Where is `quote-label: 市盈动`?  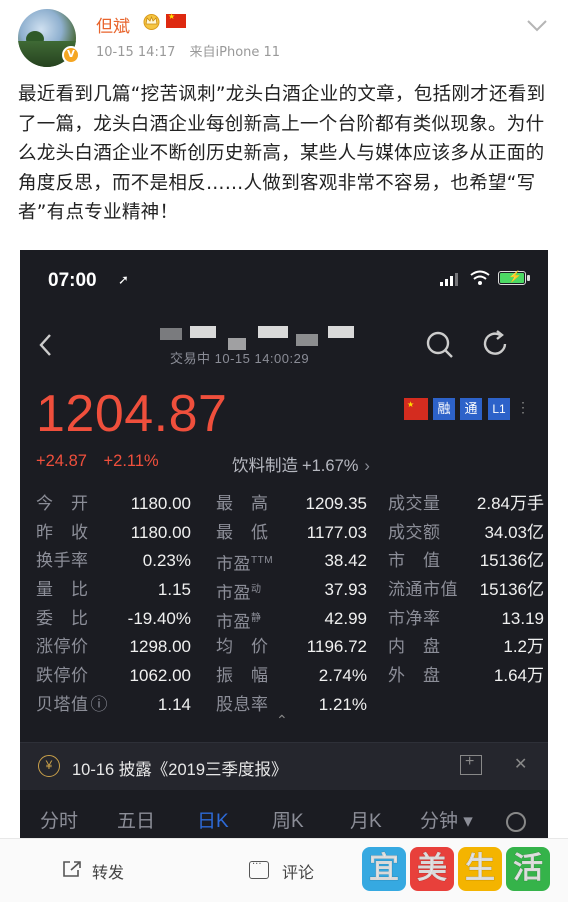
quote-label: 市盈动 is located at coordinates (239, 590).